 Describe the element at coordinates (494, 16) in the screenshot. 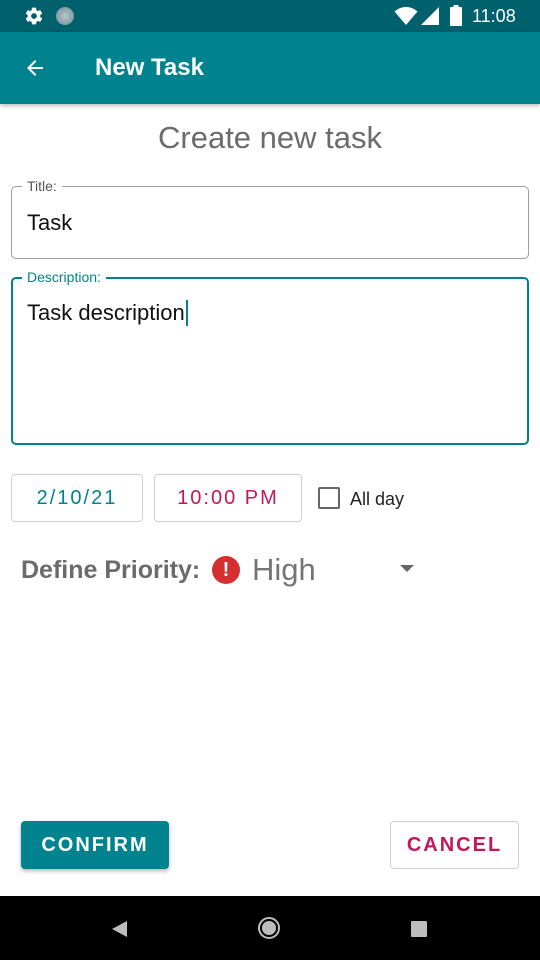

I see `status-clock: 11:08` at that location.